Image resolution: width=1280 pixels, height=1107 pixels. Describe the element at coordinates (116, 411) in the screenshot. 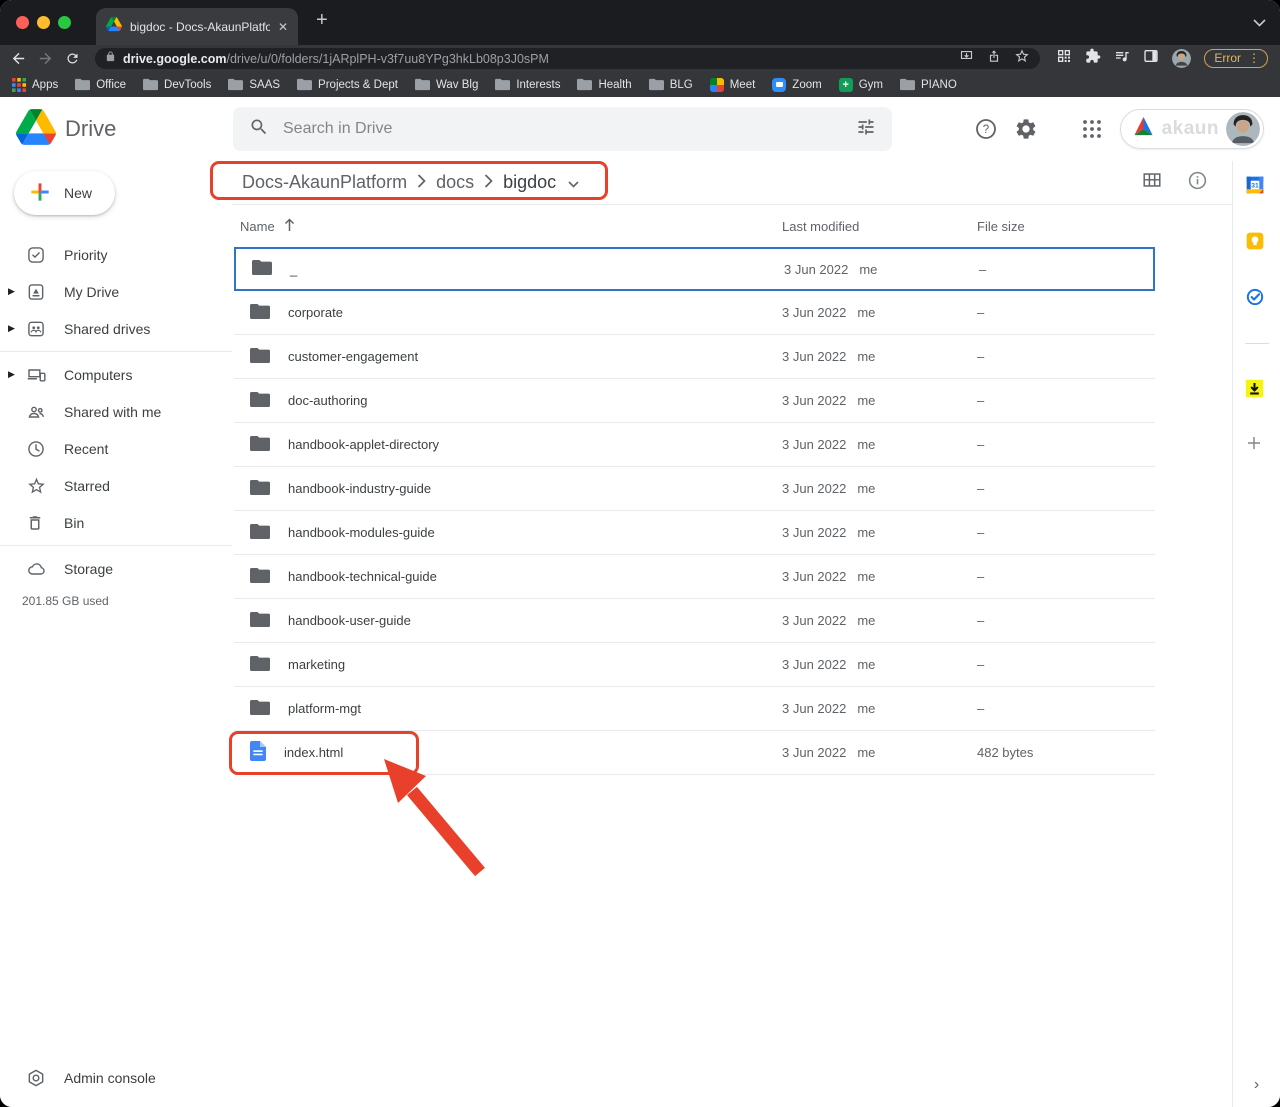

I see `sidebar-item-shared-with-me: Shared with me` at that location.